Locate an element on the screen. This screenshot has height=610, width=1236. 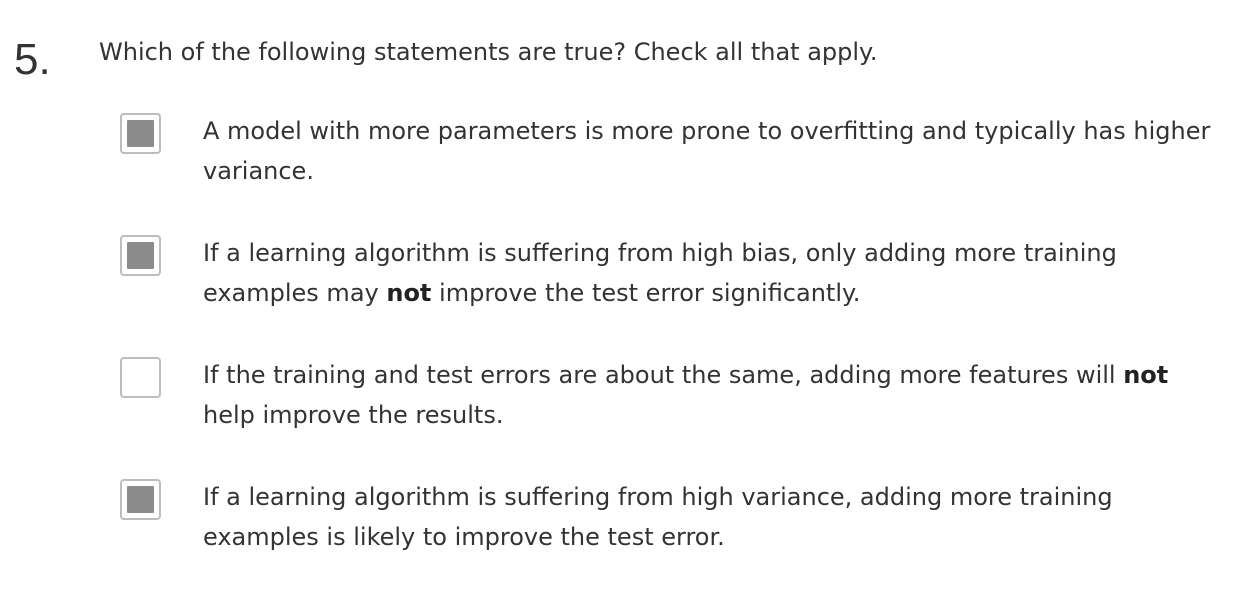
option-text-part: help improve the results. is located at coordinates (353, 415).